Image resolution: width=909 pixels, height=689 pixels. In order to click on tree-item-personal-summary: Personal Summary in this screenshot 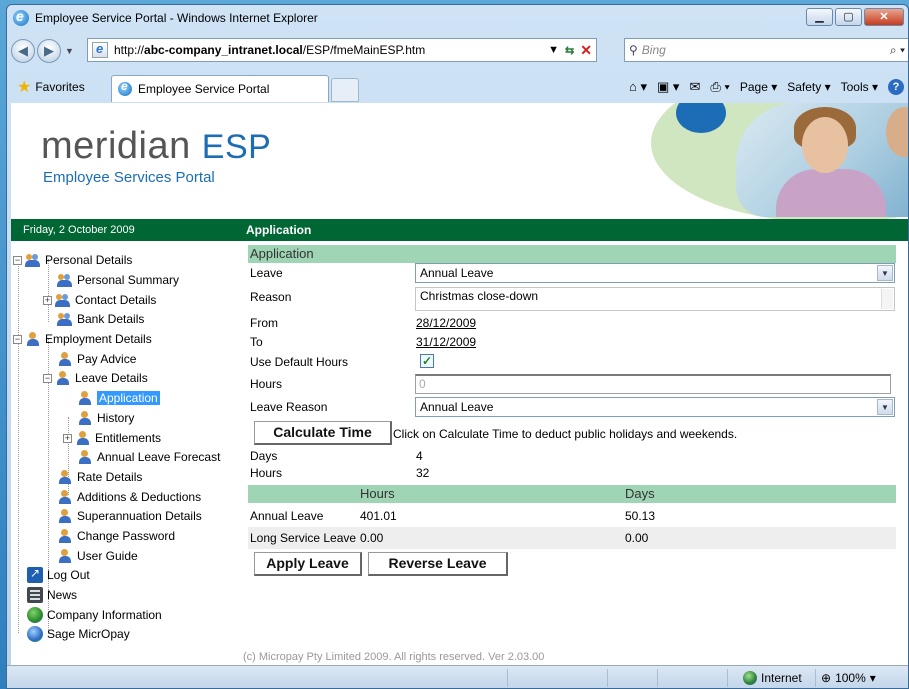, I will do `click(118, 280)`.